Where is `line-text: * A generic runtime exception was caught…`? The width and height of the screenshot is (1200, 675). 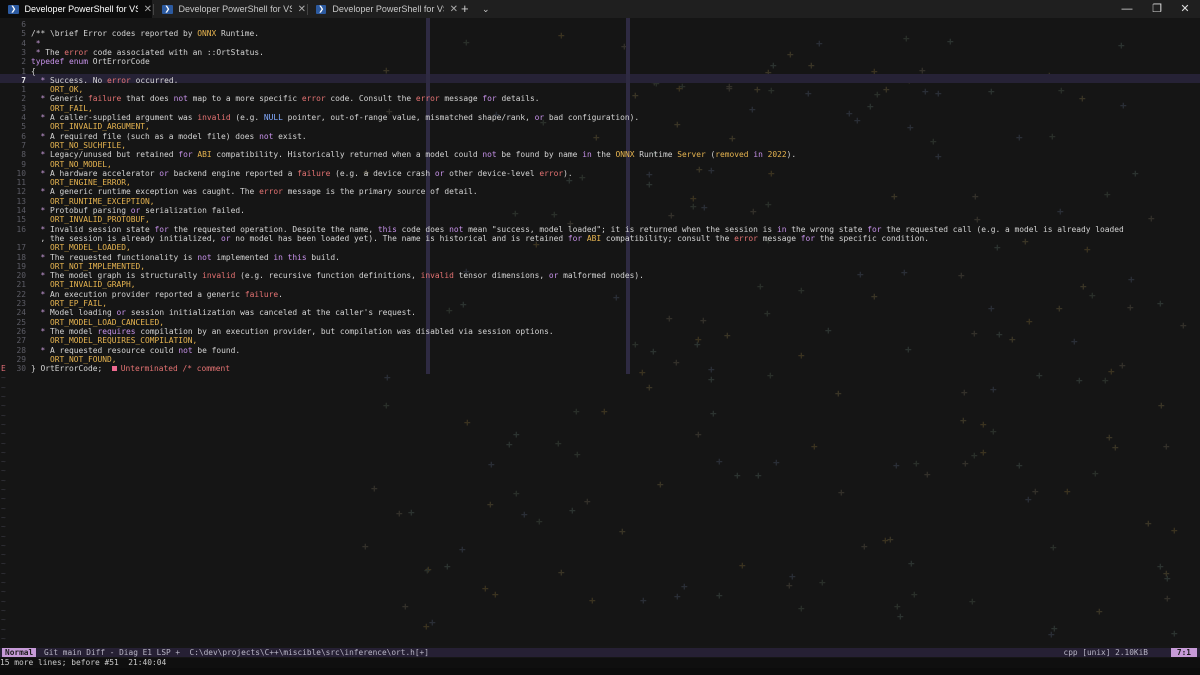 line-text: * A generic runtime exception was caught… is located at coordinates (259, 192).